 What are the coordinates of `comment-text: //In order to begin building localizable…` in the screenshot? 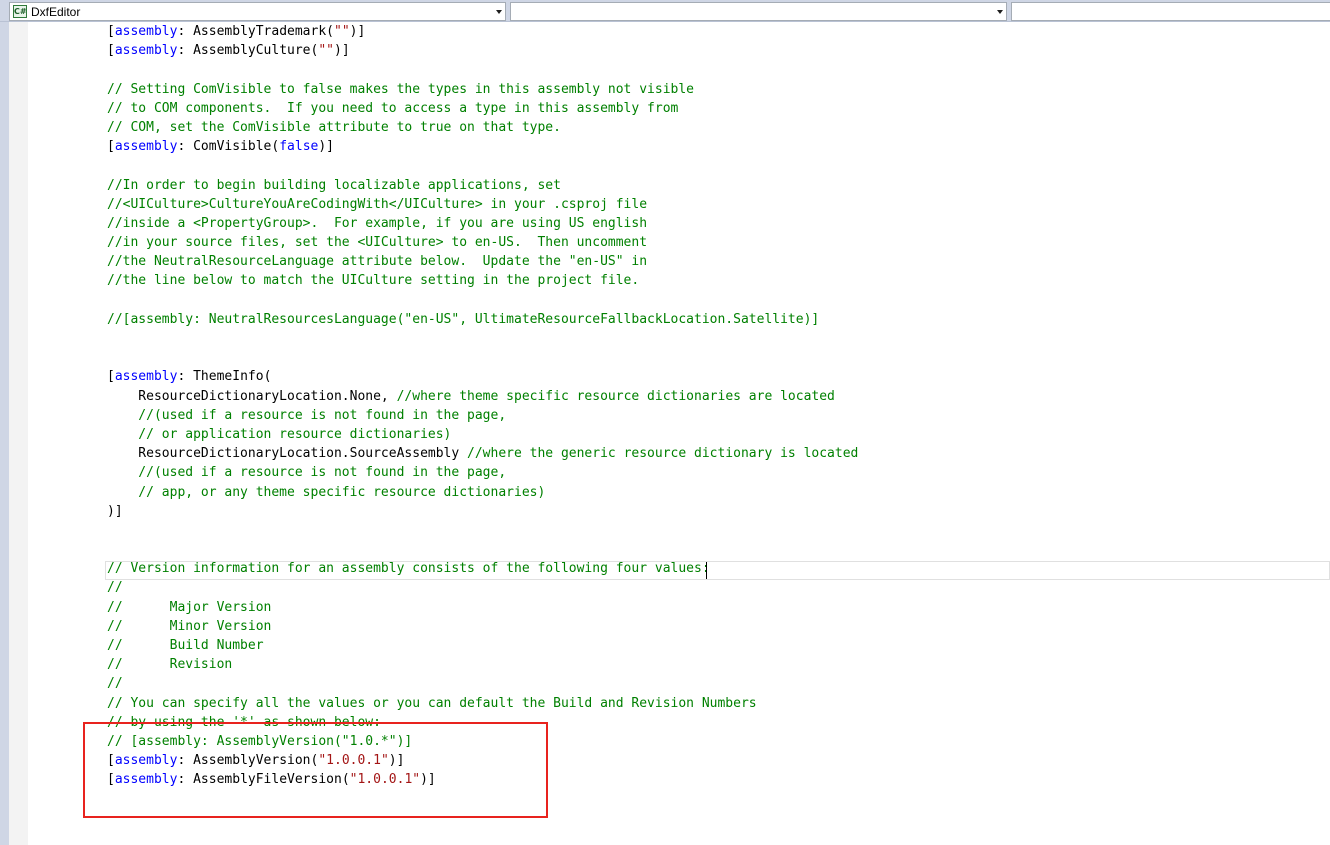 It's located at (334, 185).